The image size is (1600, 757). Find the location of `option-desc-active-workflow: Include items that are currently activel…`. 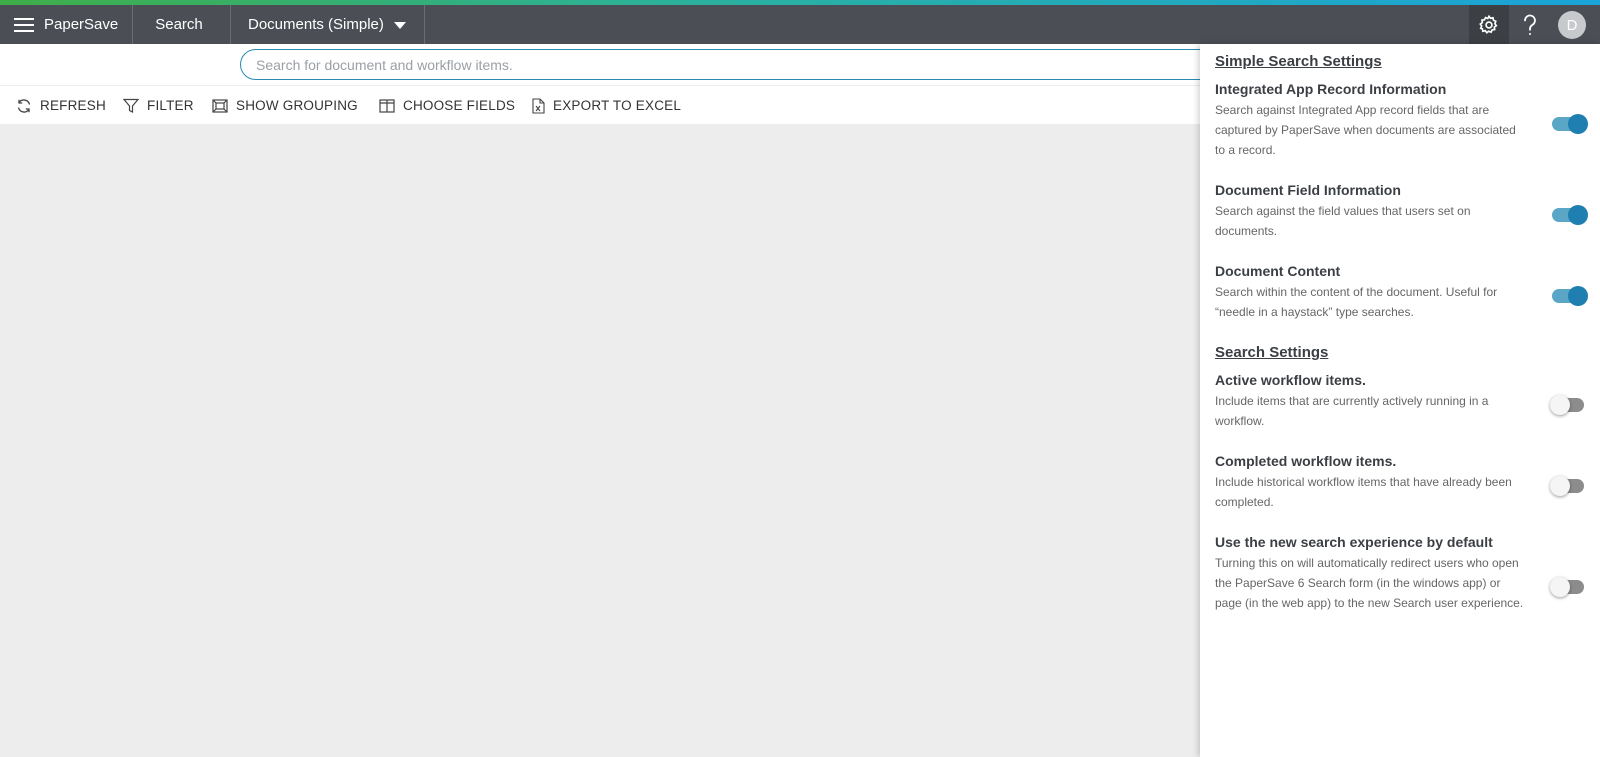

option-desc-active-workflow: Include items that are currently activel… is located at coordinates (1352, 411).